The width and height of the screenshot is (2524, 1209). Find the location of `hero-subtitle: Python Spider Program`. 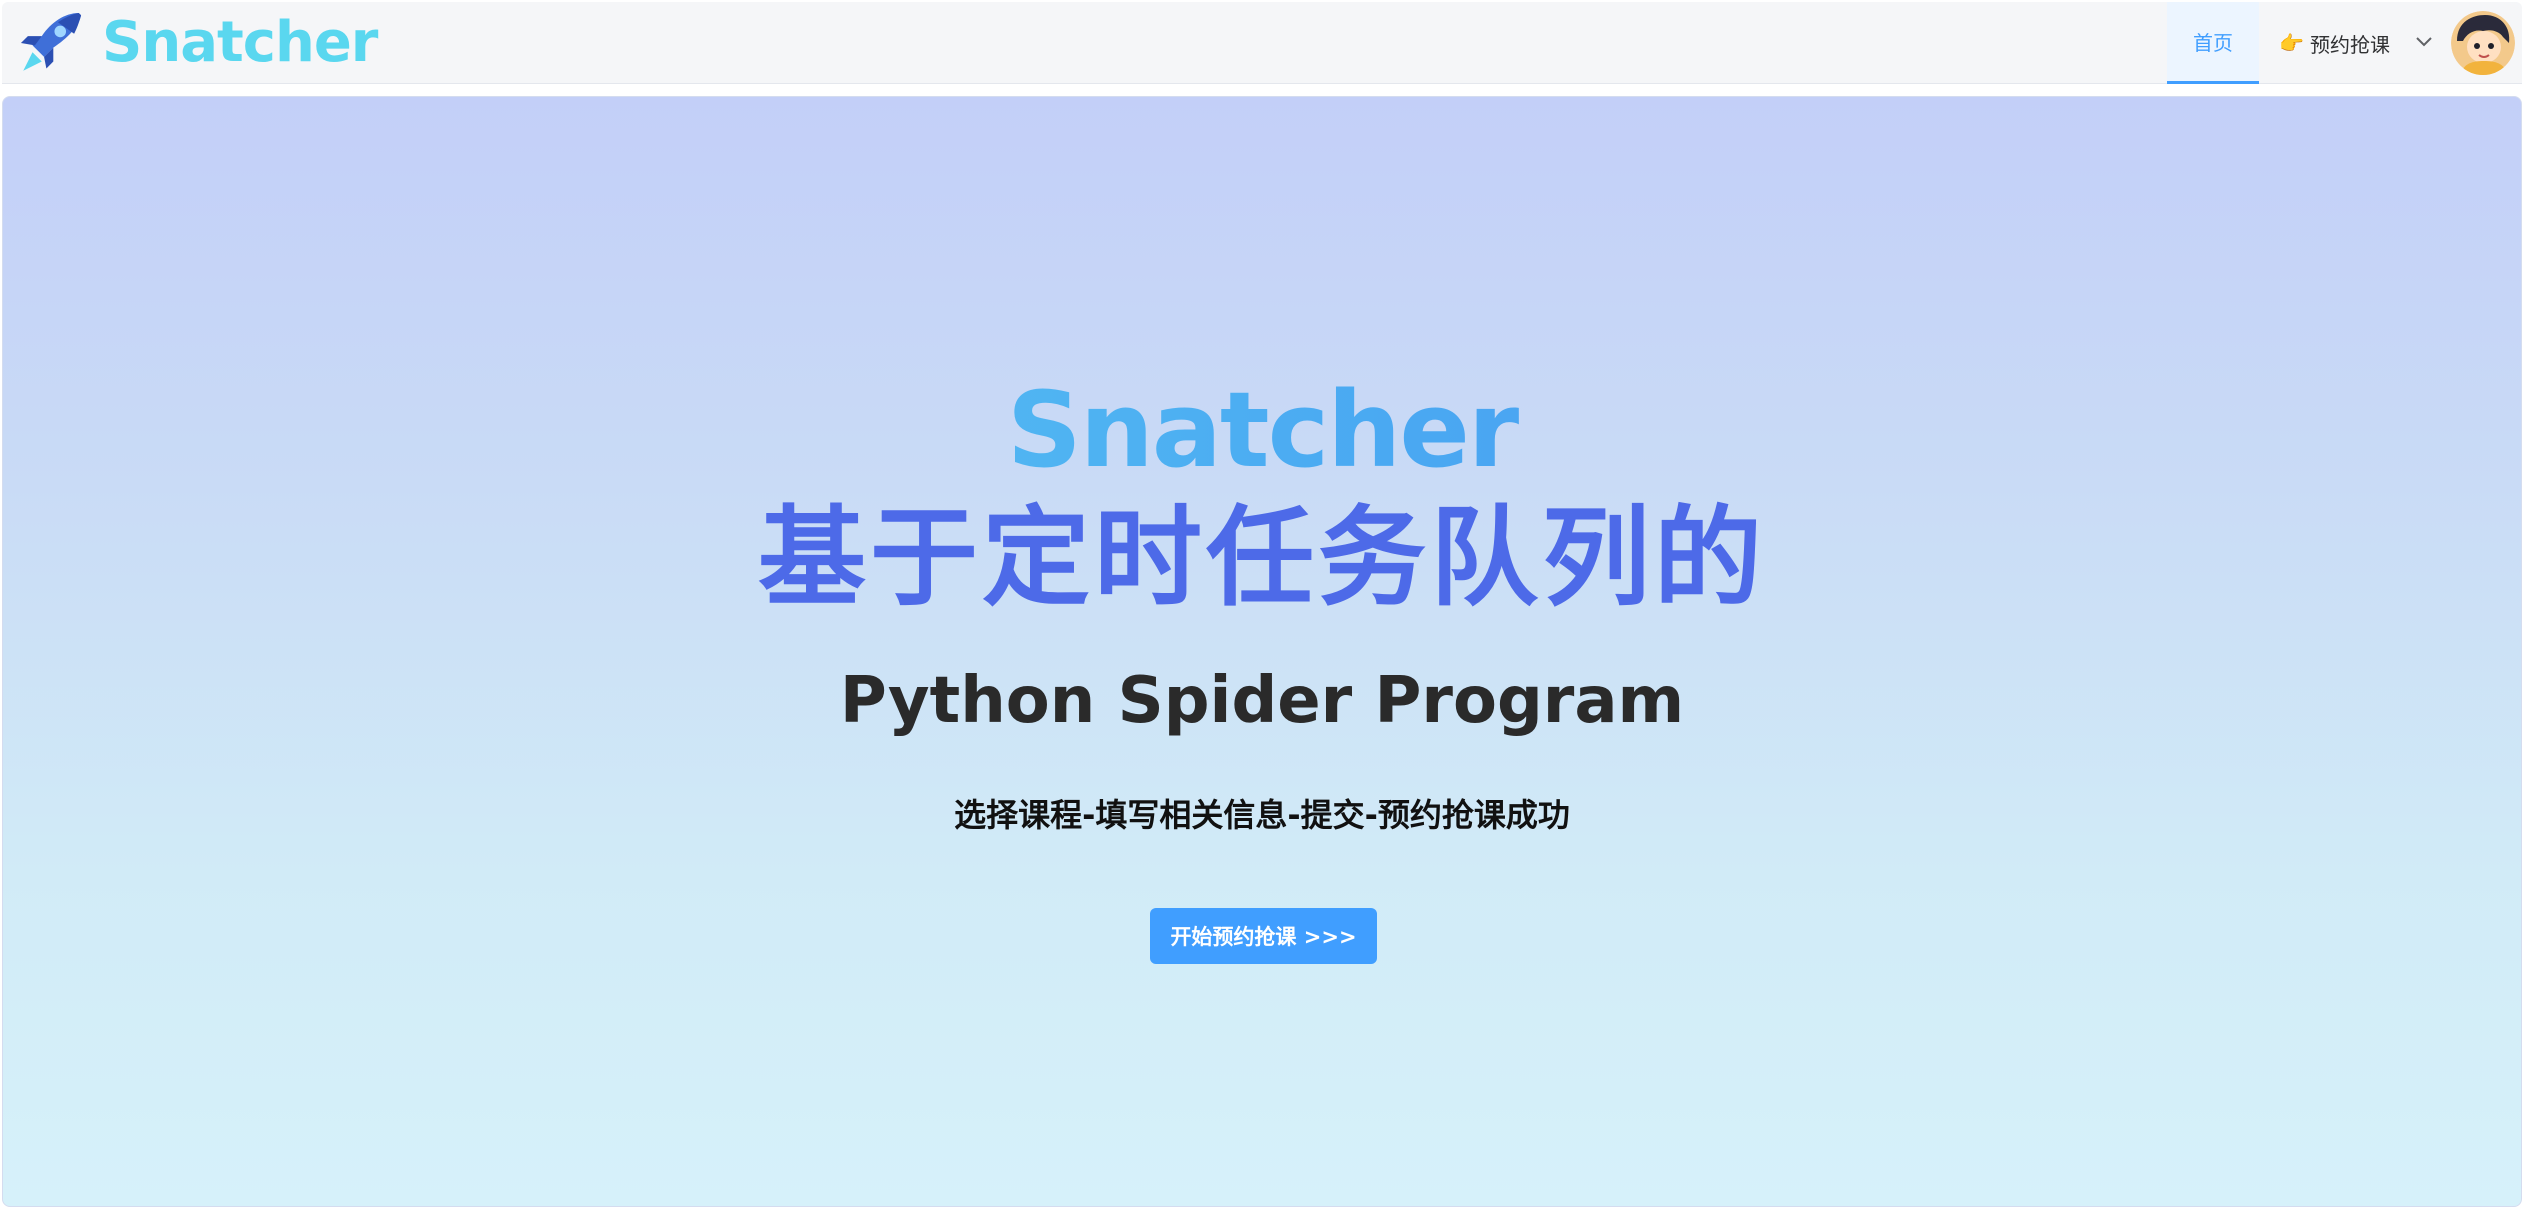

hero-subtitle: Python Spider Program is located at coordinates (1262, 701).